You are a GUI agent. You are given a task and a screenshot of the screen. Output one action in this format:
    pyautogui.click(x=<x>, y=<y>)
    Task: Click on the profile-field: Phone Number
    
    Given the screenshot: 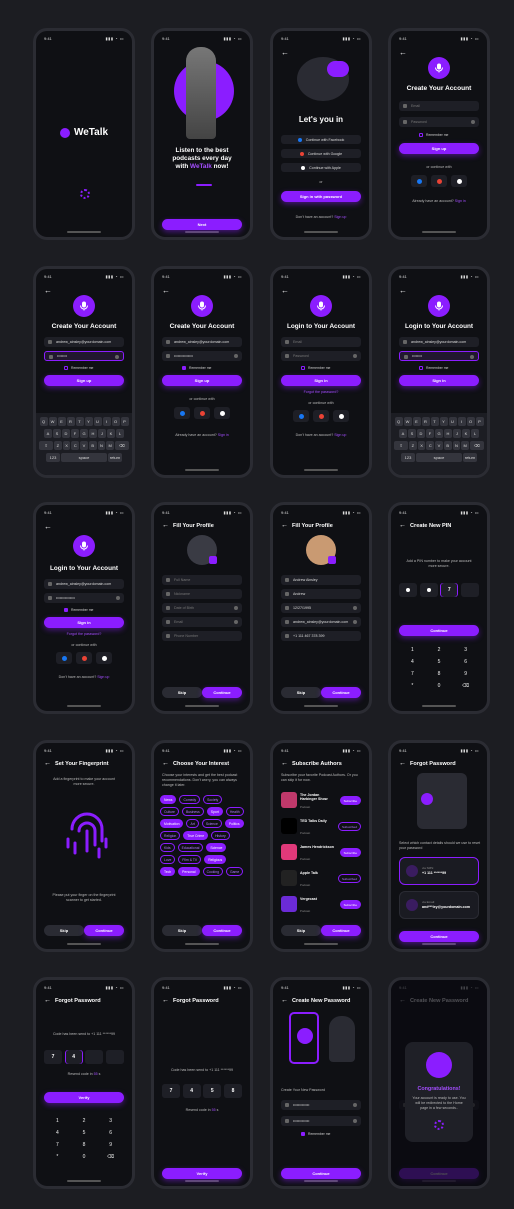 What is the action you would take?
    pyautogui.click(x=202, y=636)
    